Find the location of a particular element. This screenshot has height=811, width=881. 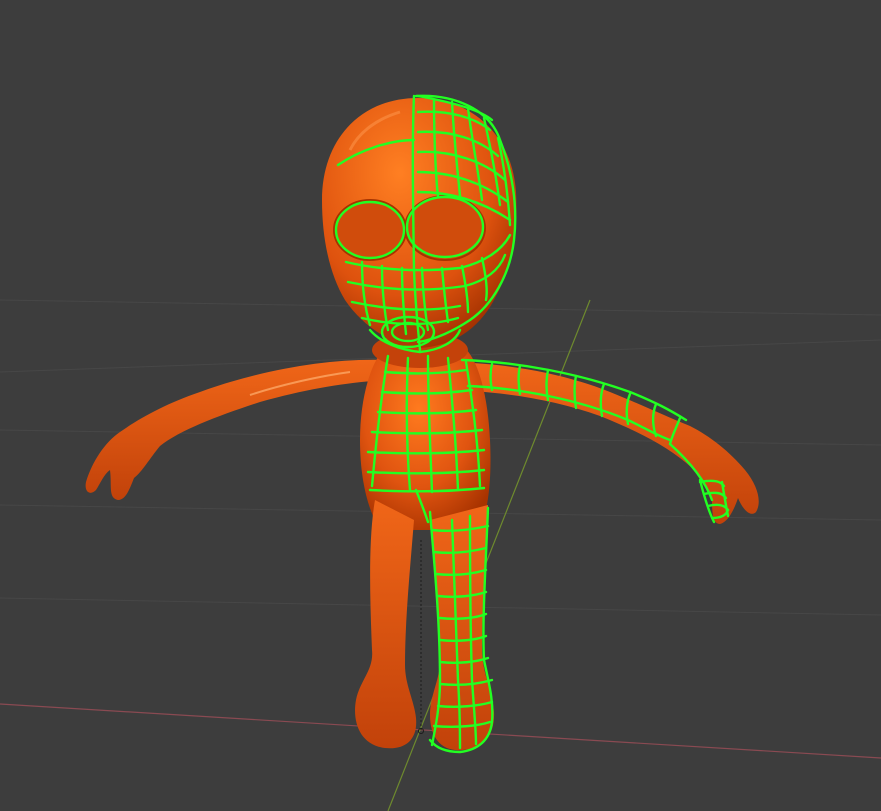

left-leg is located at coordinates (386, 624).